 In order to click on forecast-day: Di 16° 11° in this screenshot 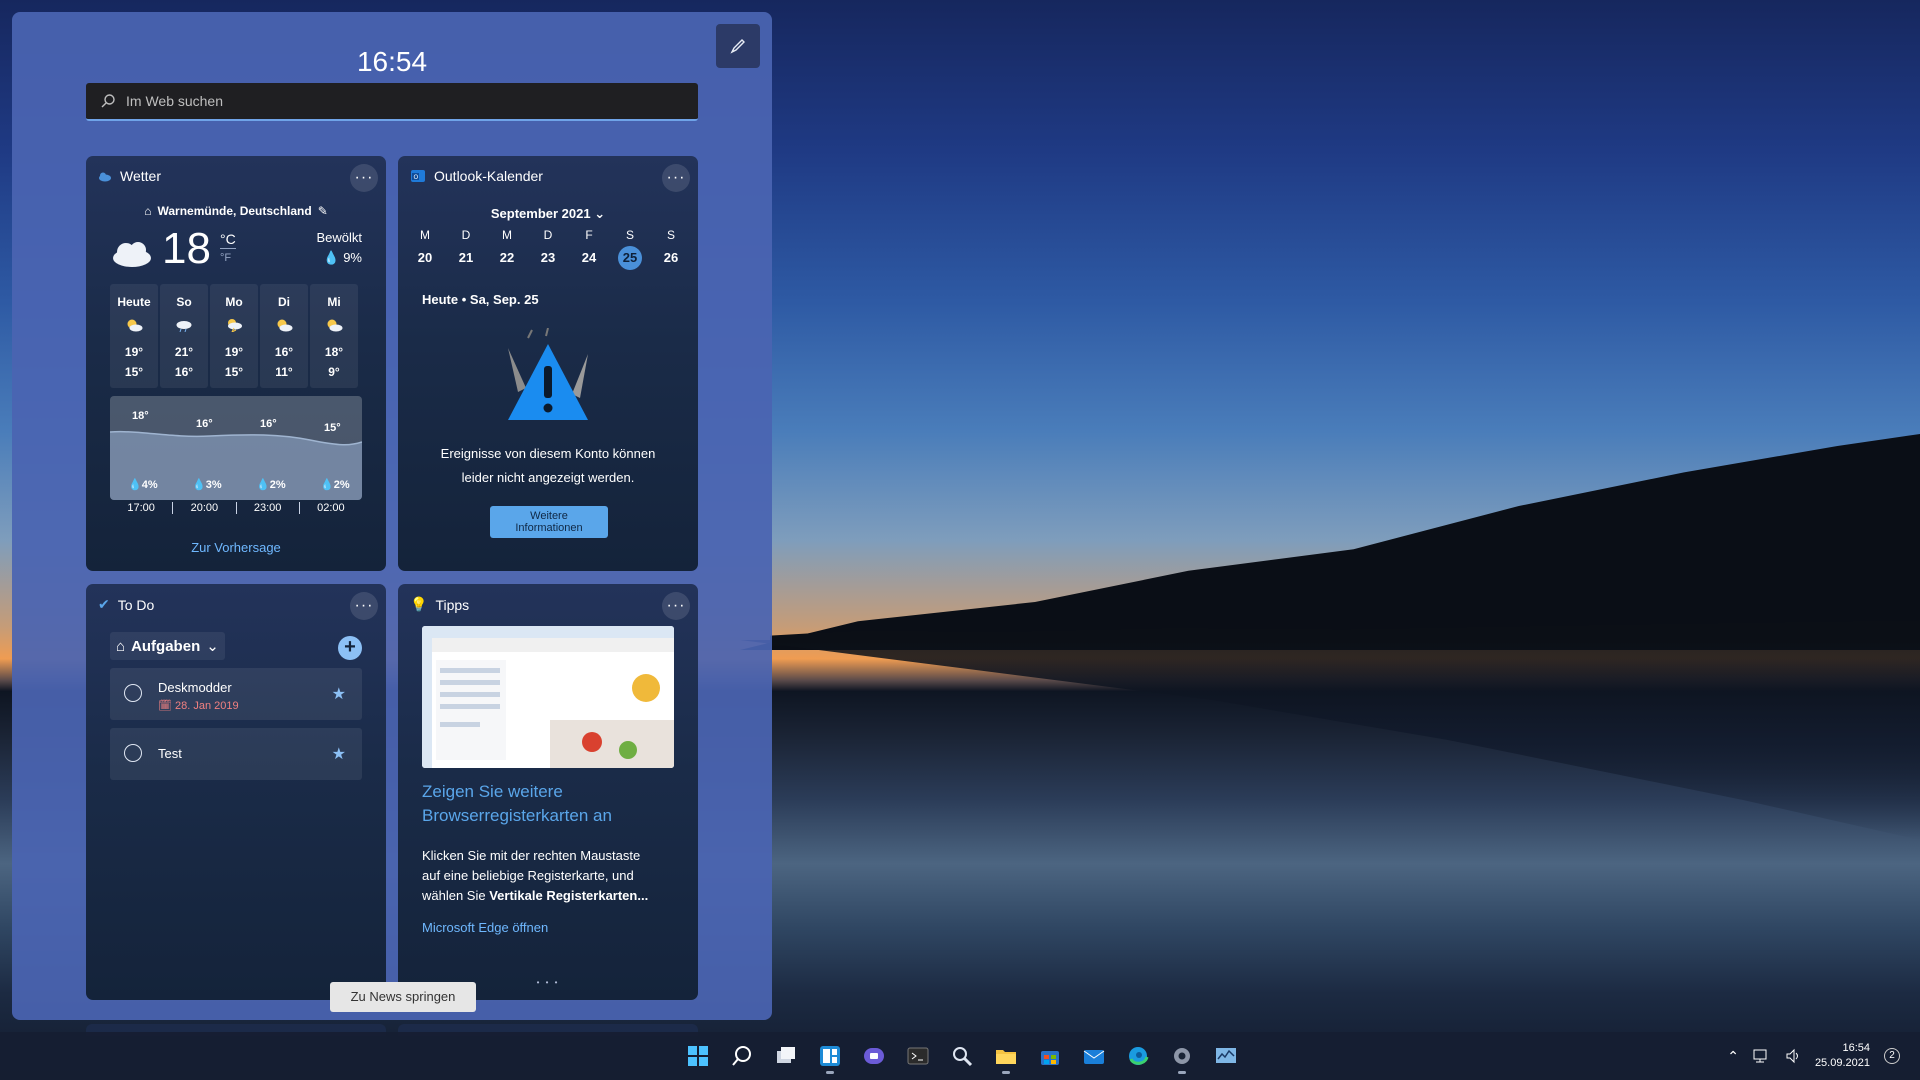, I will do `click(284, 336)`.